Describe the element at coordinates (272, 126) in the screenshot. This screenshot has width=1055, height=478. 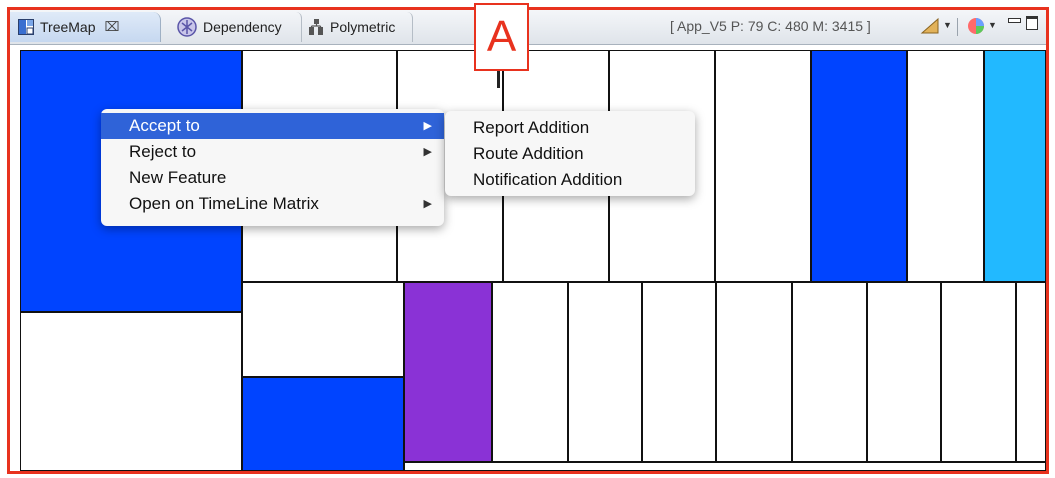
I see `menu-item-accept-to: Accept to ▶` at that location.